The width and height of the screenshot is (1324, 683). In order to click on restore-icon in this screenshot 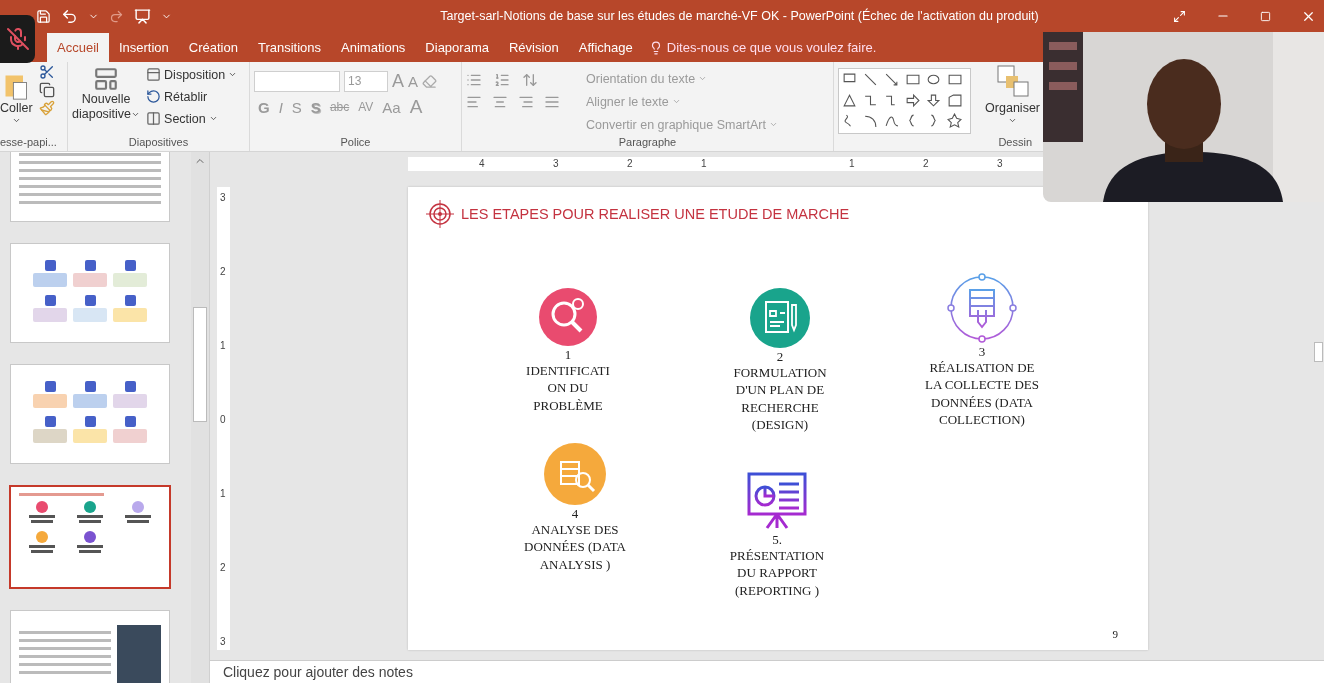, I will do `click(1265, 16)`.